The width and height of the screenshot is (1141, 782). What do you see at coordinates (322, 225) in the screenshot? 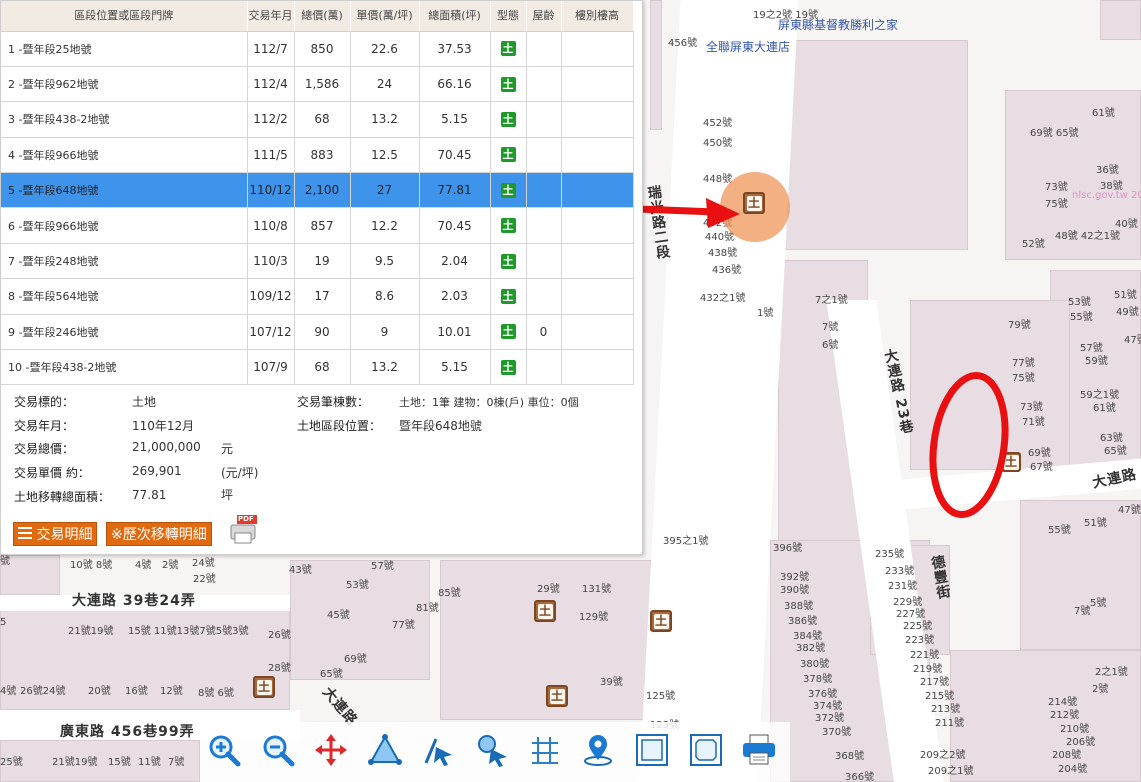
I see `cell-total: 857` at bounding box center [322, 225].